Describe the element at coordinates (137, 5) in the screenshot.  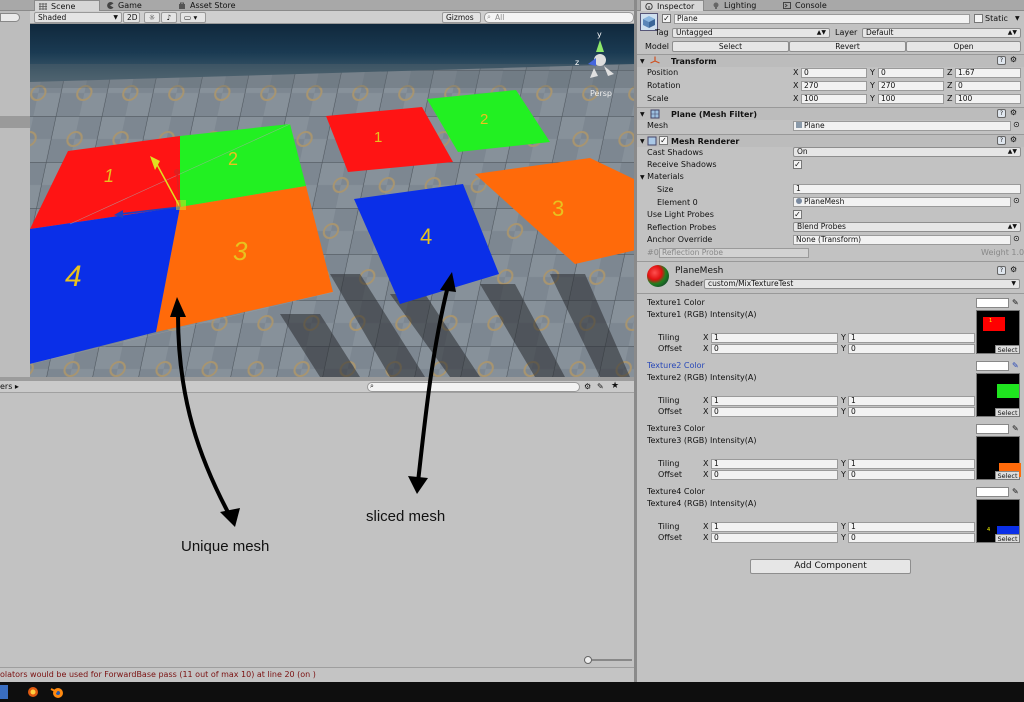
I see `tab-game: Game` at that location.